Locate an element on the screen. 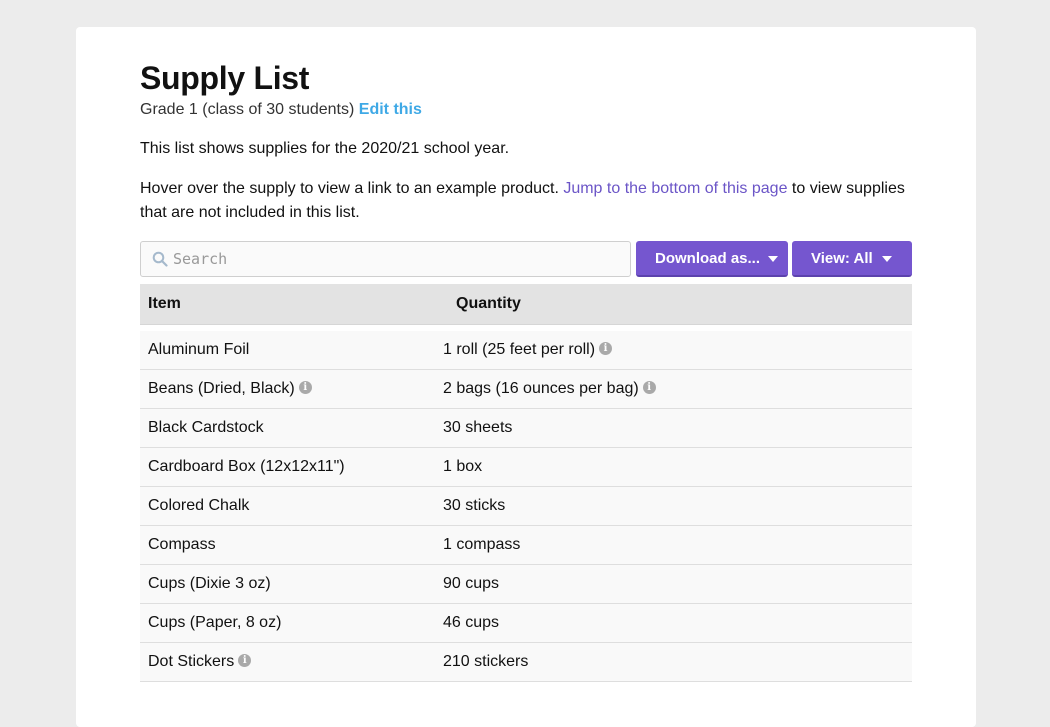 This screenshot has width=1050, height=727. quantity-value: 30 sticks is located at coordinates (474, 505).